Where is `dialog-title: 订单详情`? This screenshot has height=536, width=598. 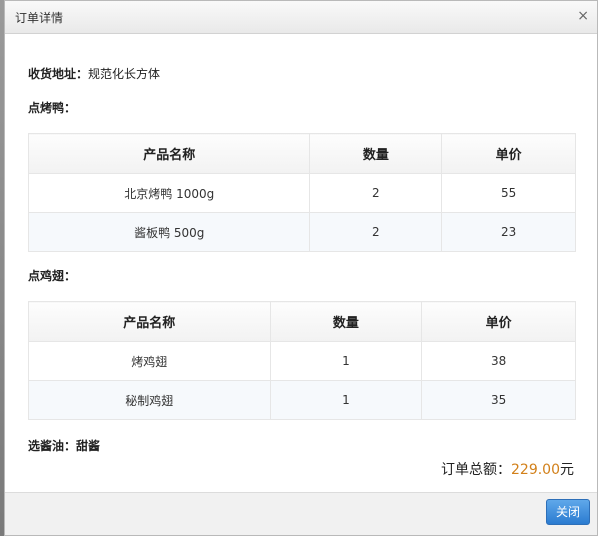
dialog-title: 订单详情 is located at coordinates (39, 18).